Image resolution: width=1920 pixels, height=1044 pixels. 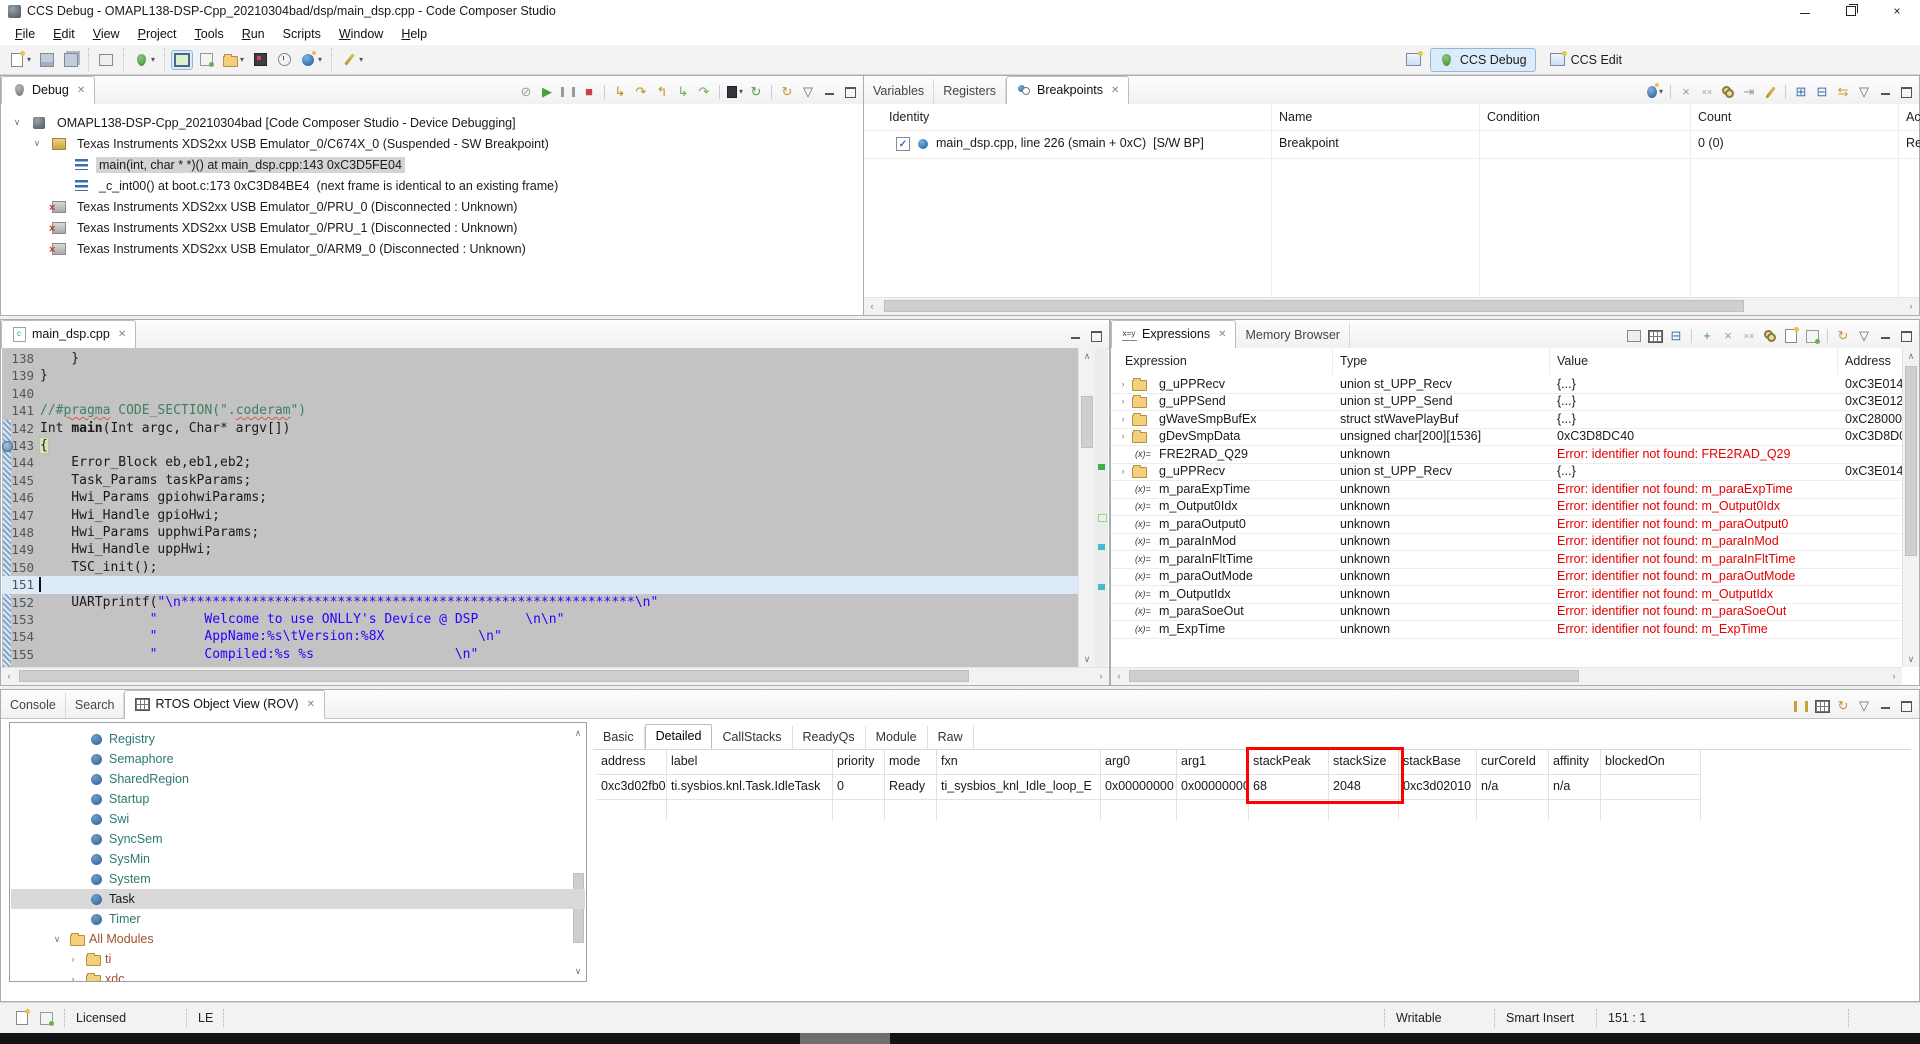 What do you see at coordinates (298, 879) in the screenshot?
I see `rov-tree-item-system: System` at bounding box center [298, 879].